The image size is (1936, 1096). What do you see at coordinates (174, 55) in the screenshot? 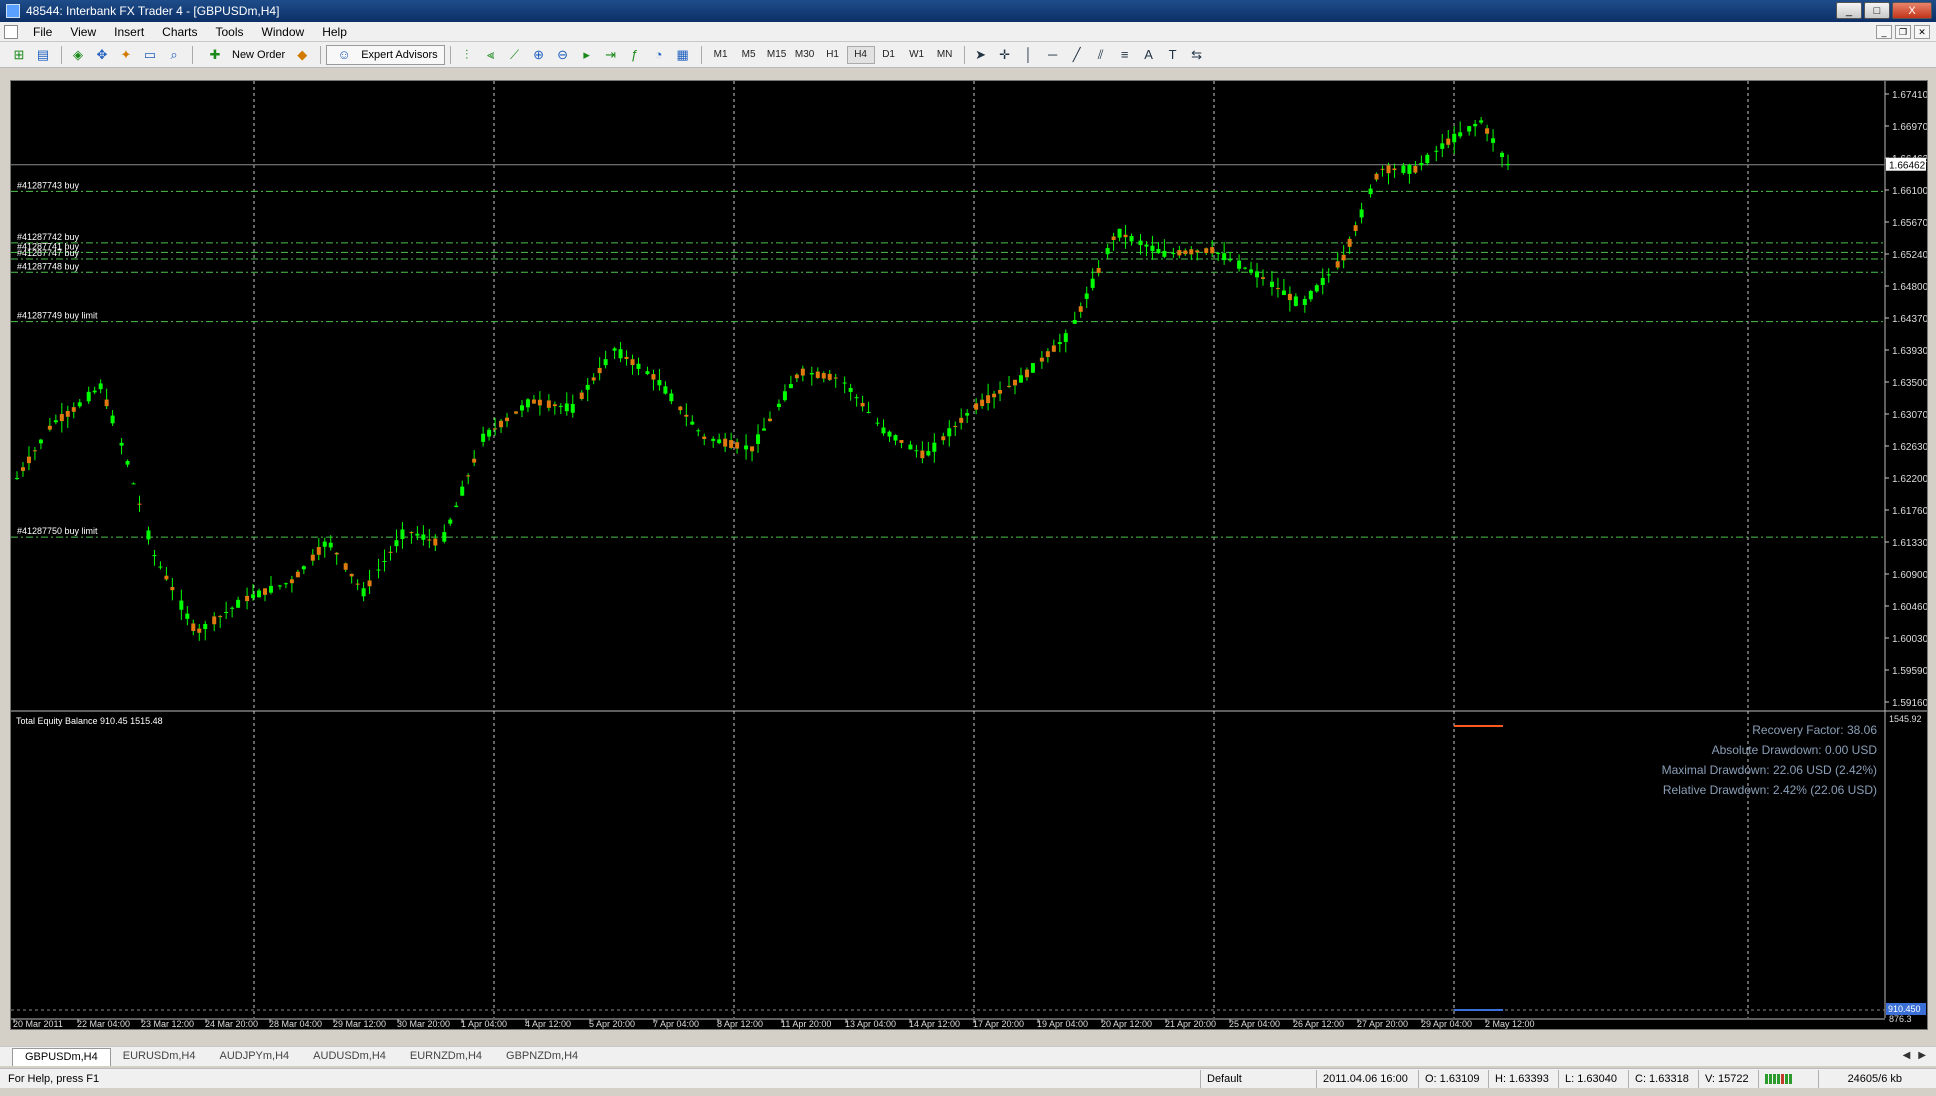
I see `strategy-tester-icon: ⌕` at bounding box center [174, 55].